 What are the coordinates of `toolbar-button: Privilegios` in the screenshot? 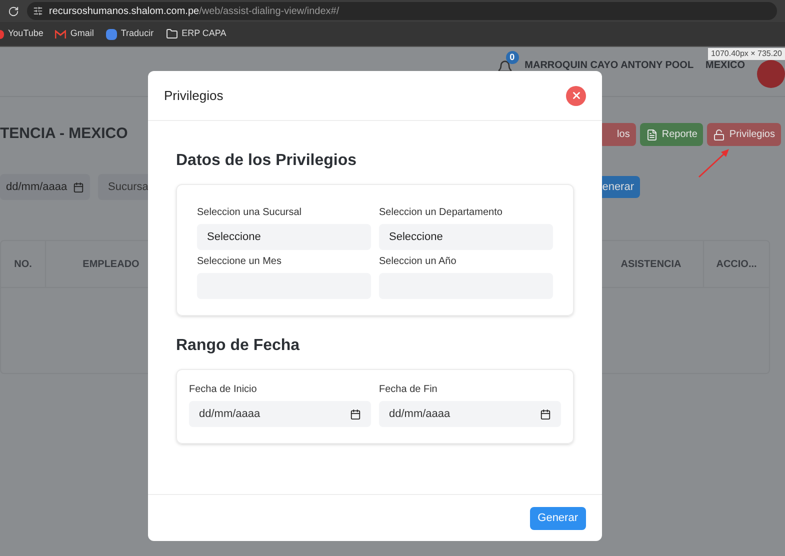 It's located at (744, 134).